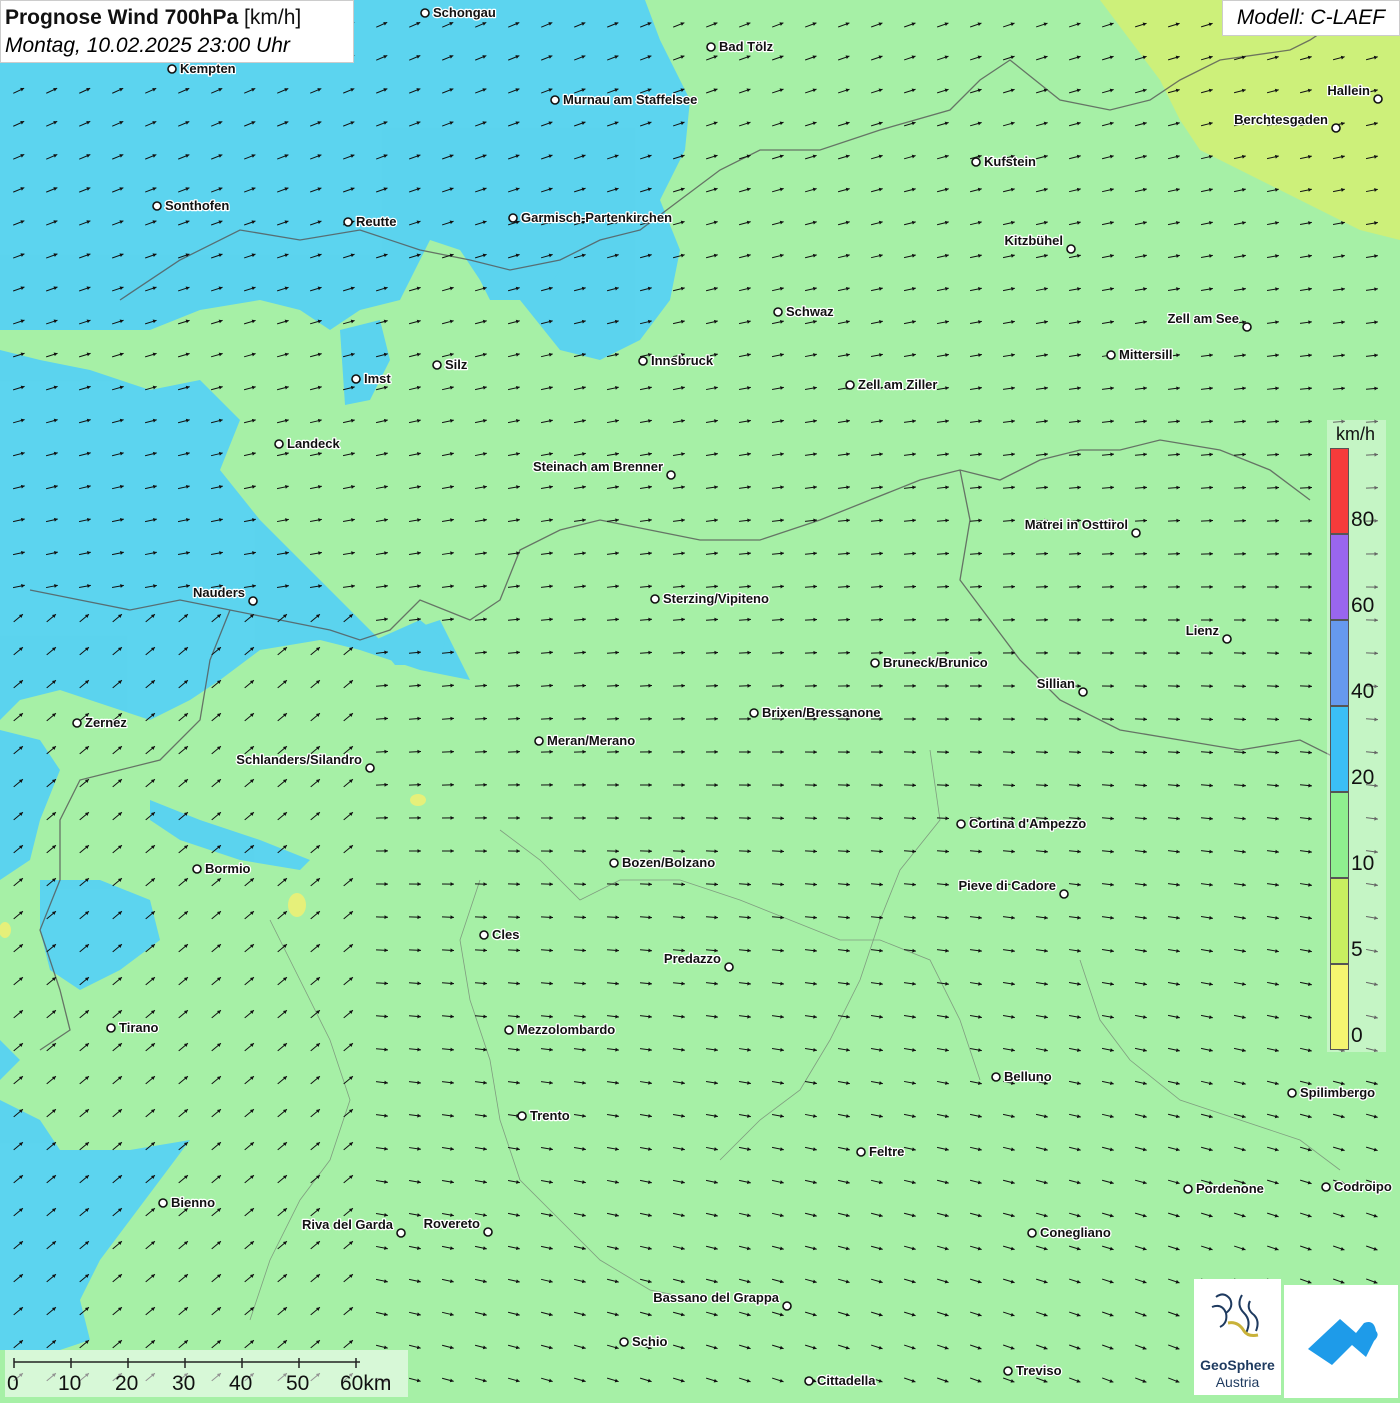 Image resolution: width=1400 pixels, height=1403 pixels. What do you see at coordinates (596, 217) in the screenshot?
I see `city-label: Garmisch-Partenkirchen` at bounding box center [596, 217].